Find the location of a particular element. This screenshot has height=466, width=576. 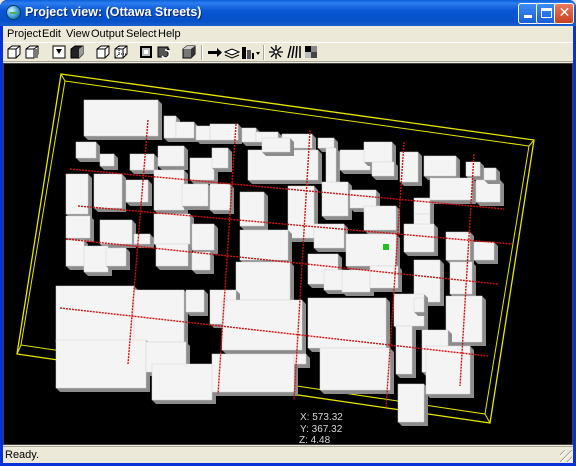

status-text: Ready. is located at coordinates (22, 455).